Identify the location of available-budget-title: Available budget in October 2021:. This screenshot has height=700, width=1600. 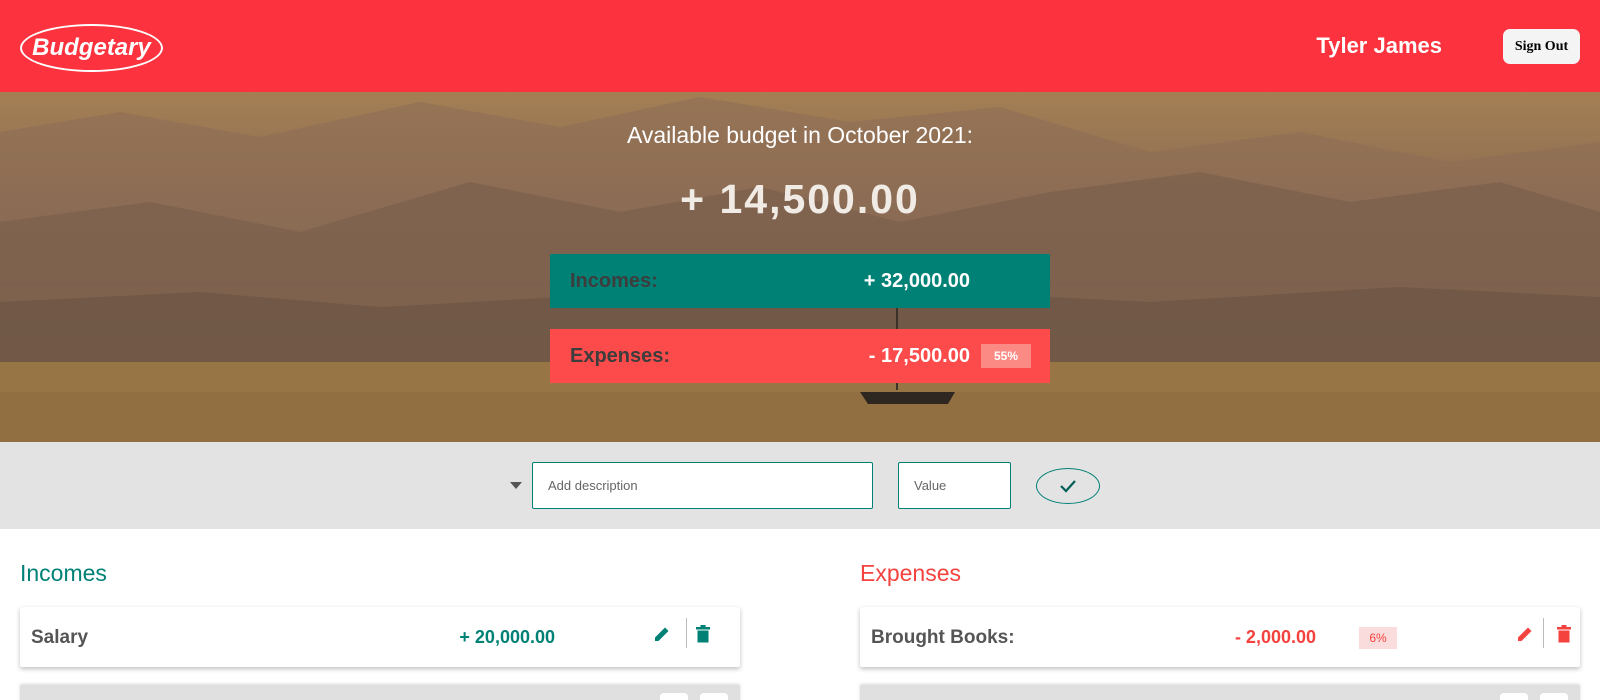
(800, 135).